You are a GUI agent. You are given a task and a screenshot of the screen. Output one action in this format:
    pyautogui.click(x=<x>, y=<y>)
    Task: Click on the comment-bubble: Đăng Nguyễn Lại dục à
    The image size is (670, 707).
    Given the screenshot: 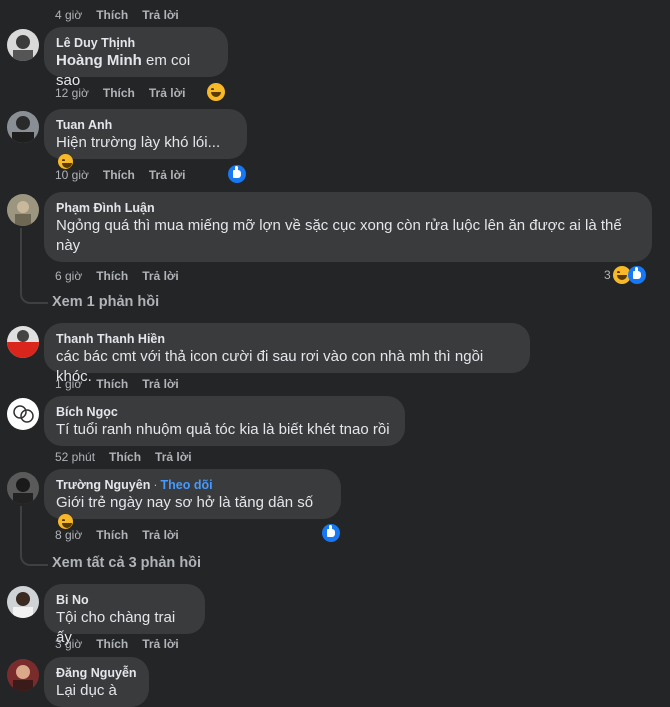 What is the action you would take?
    pyautogui.click(x=96, y=682)
    